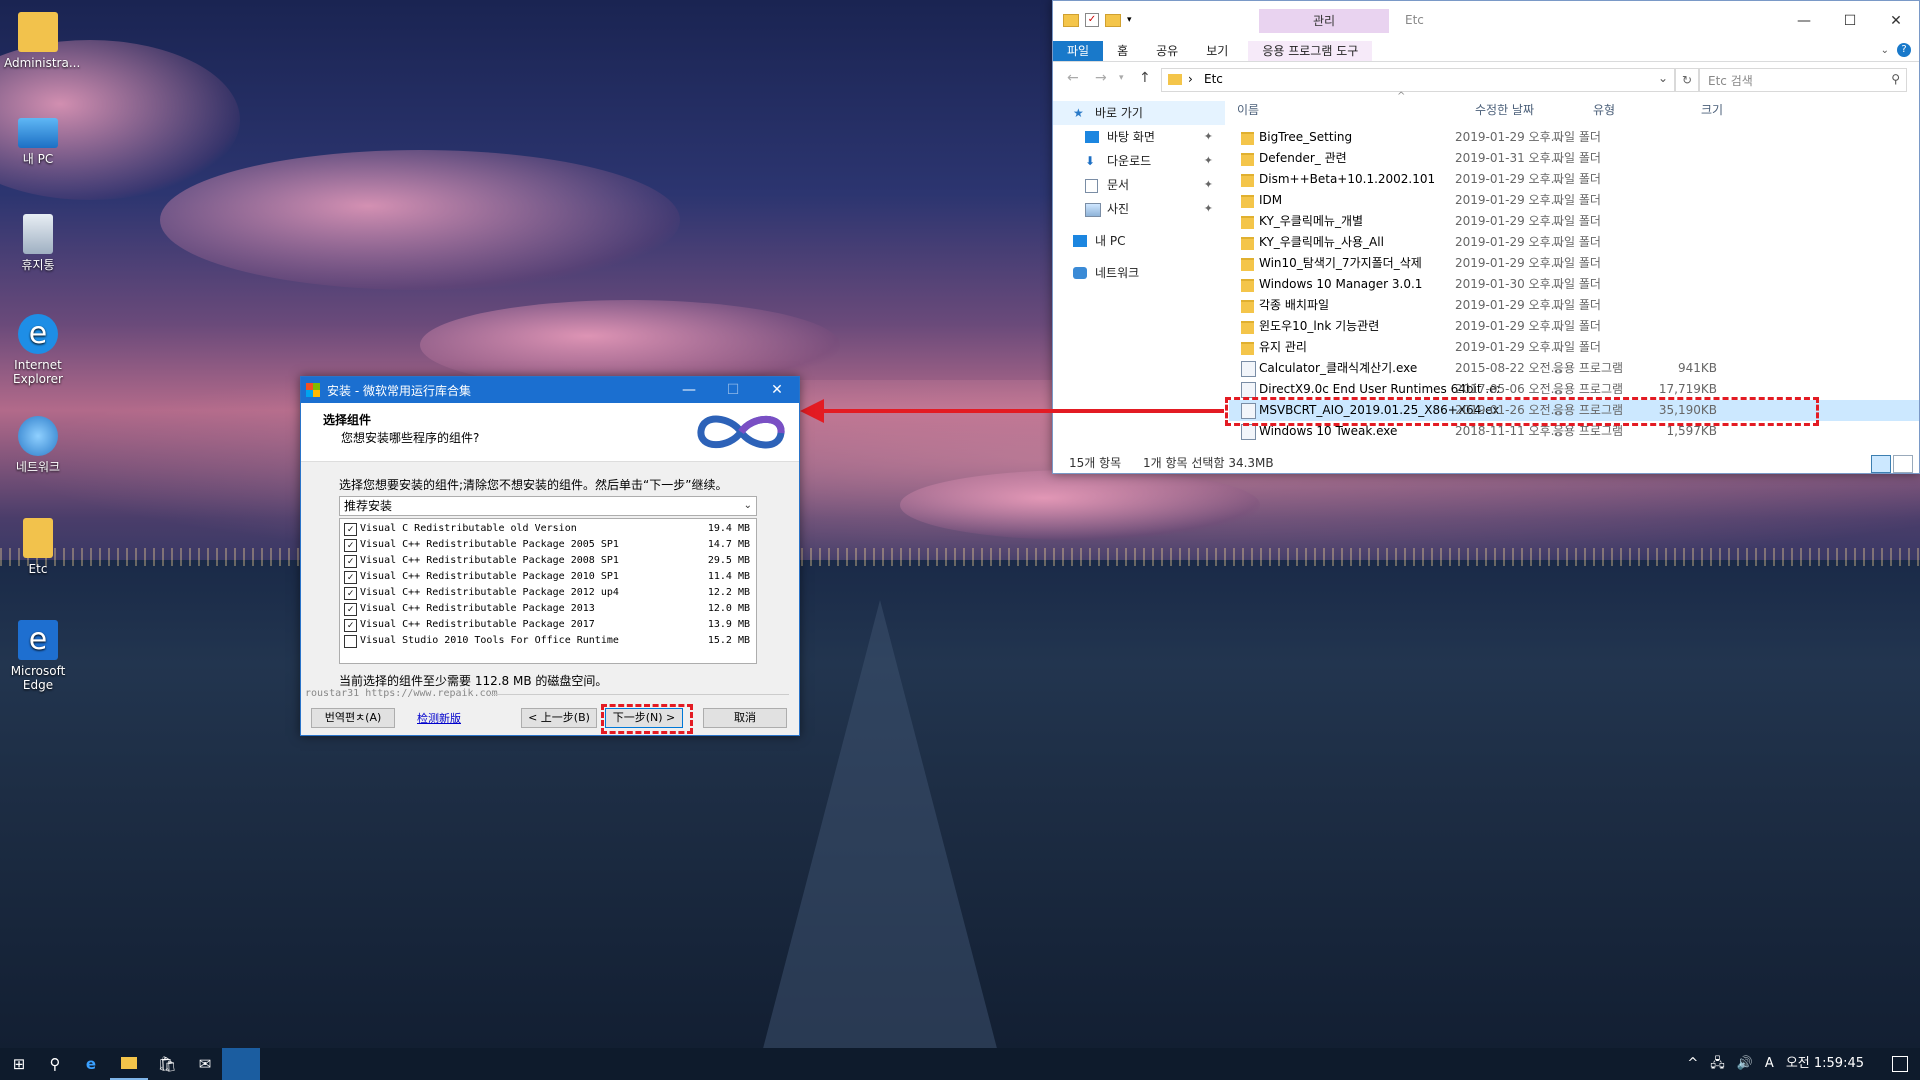  I want to click on desktop-icon-this-pc: 내 PC, so click(38, 139).